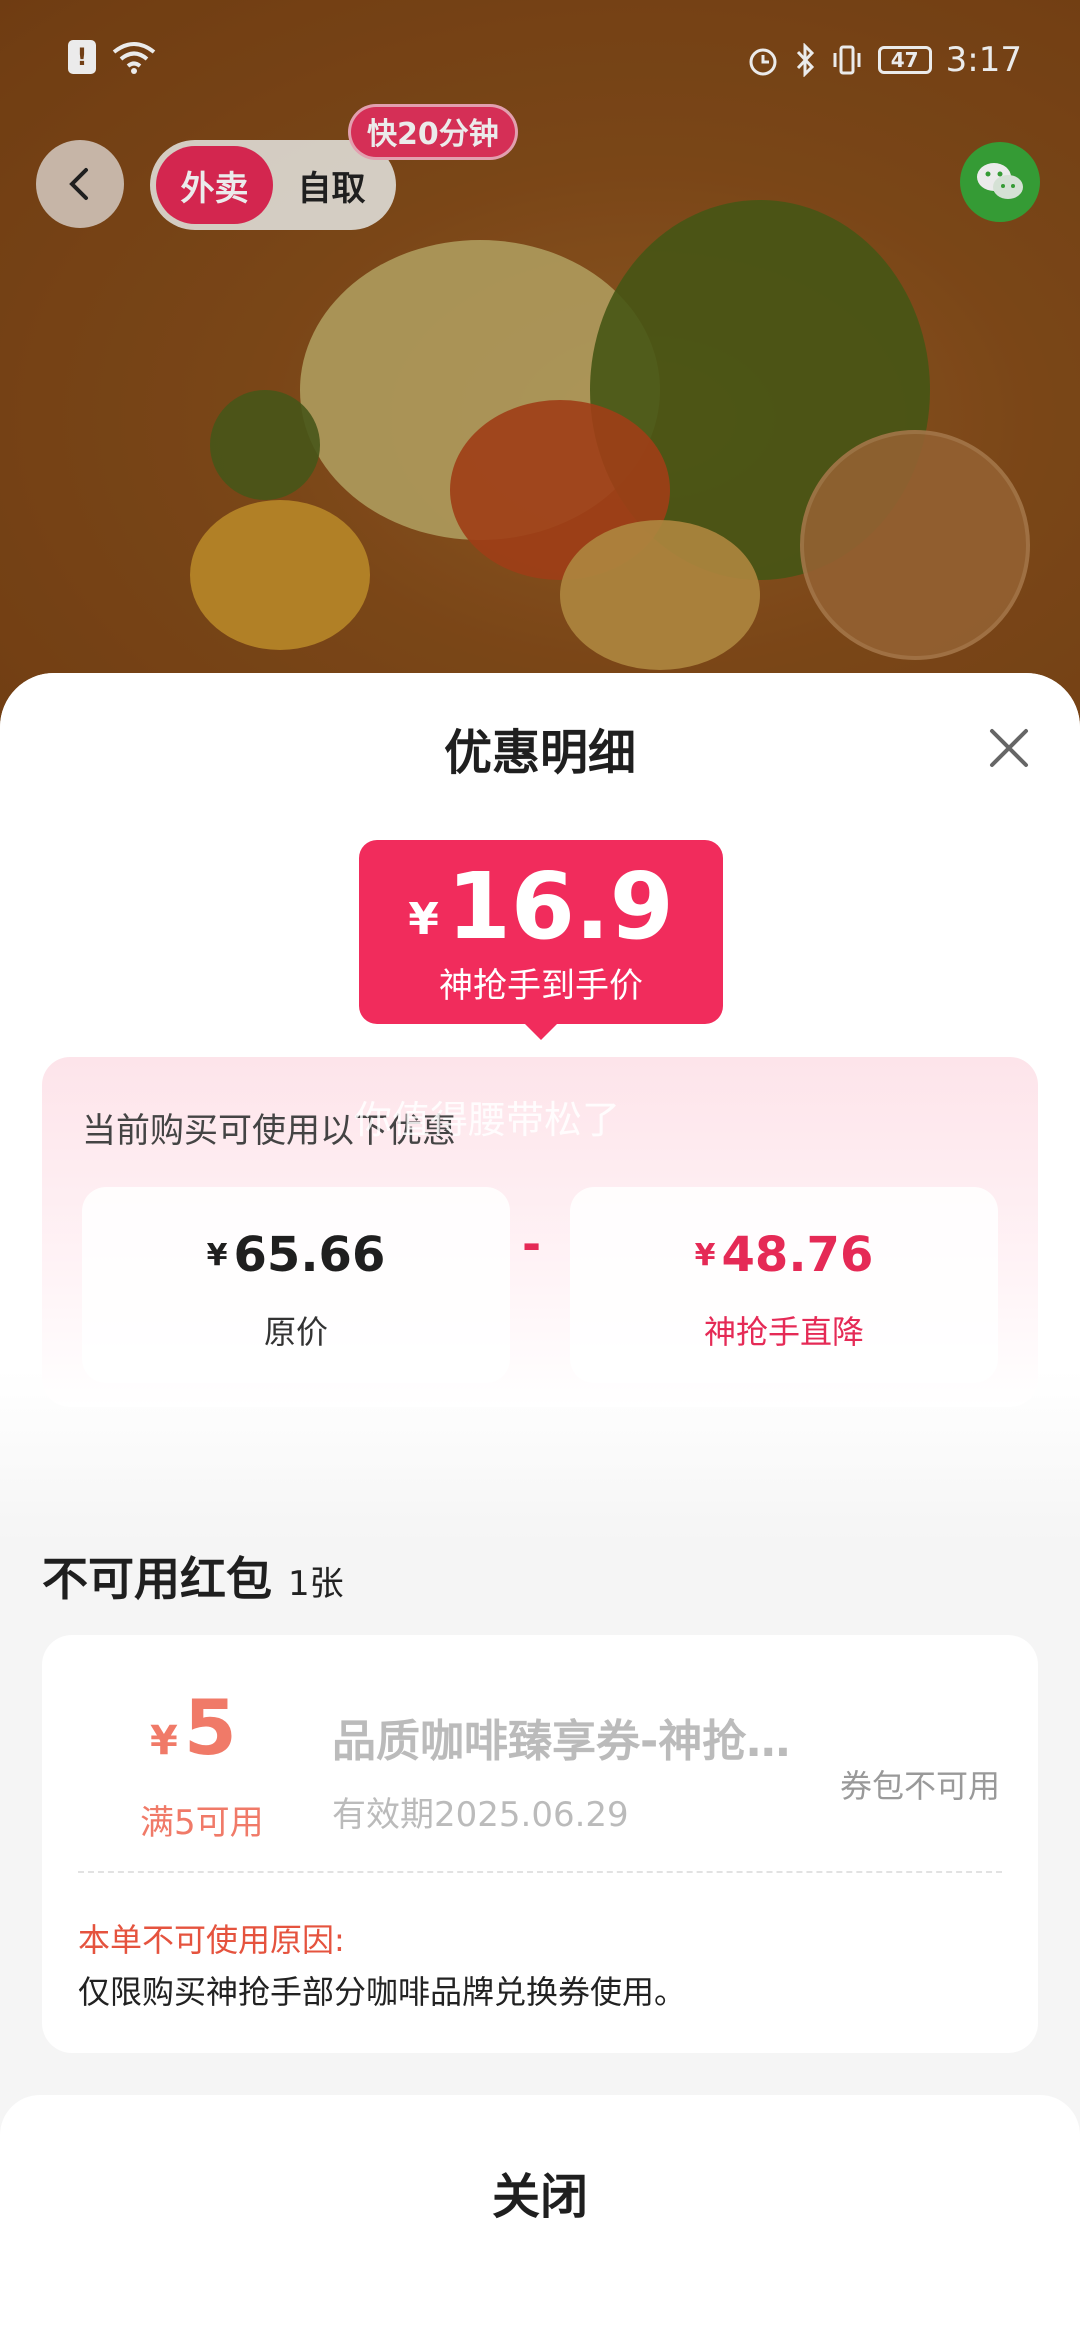 The width and height of the screenshot is (1080, 2340). I want to click on reduction-label: 神抢手直降, so click(783, 1332).